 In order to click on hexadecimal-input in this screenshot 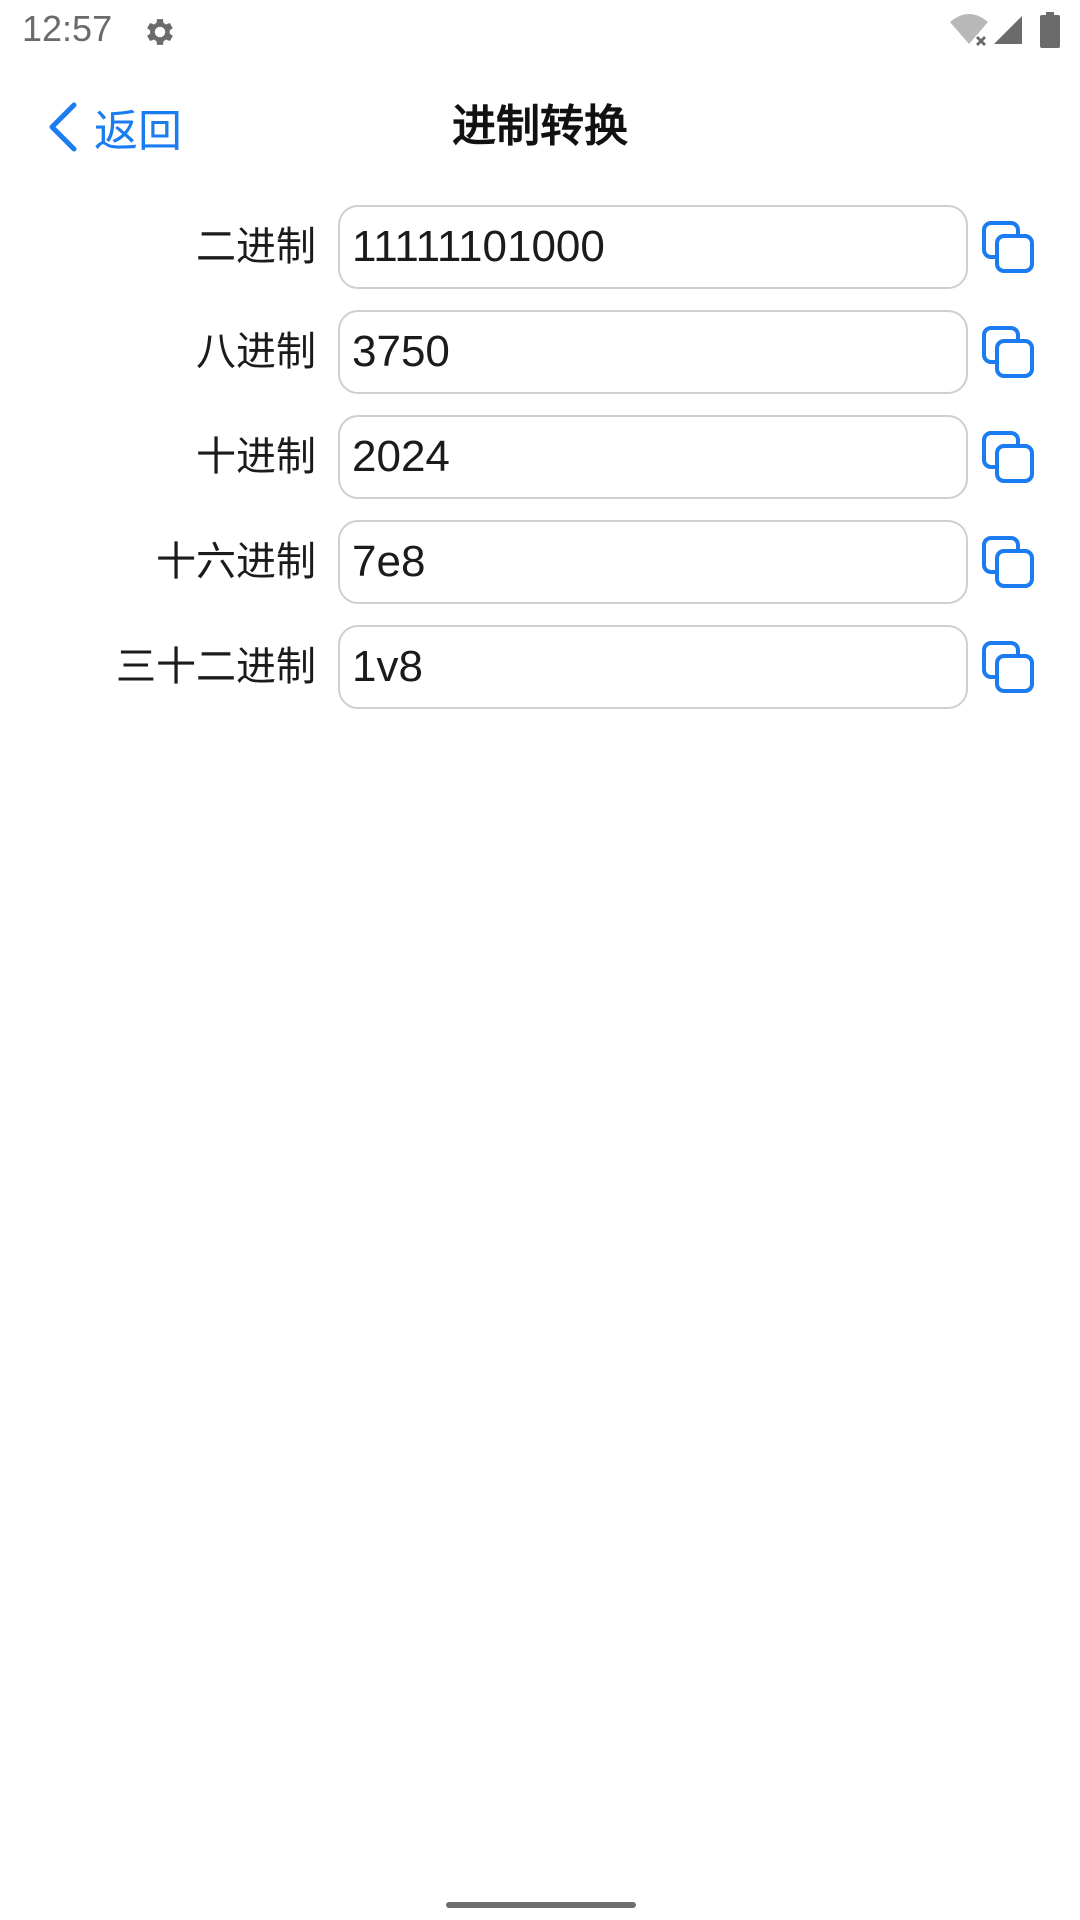, I will do `click(653, 562)`.